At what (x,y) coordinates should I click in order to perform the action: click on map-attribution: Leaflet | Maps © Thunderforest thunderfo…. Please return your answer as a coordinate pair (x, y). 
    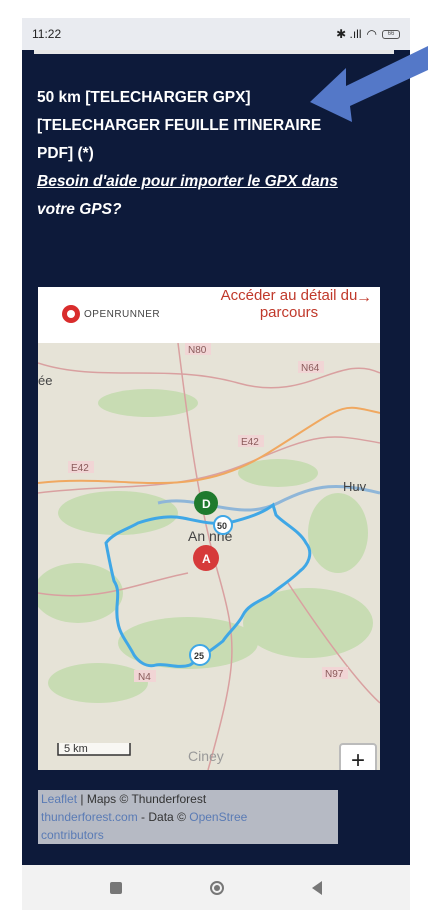
    Looking at the image, I should click on (188, 817).